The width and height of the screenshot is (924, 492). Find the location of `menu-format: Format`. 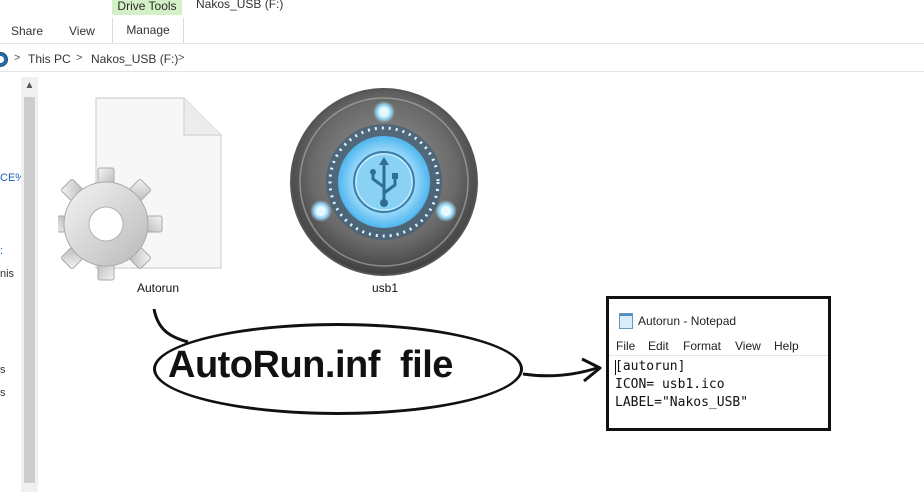

menu-format: Format is located at coordinates (702, 346).